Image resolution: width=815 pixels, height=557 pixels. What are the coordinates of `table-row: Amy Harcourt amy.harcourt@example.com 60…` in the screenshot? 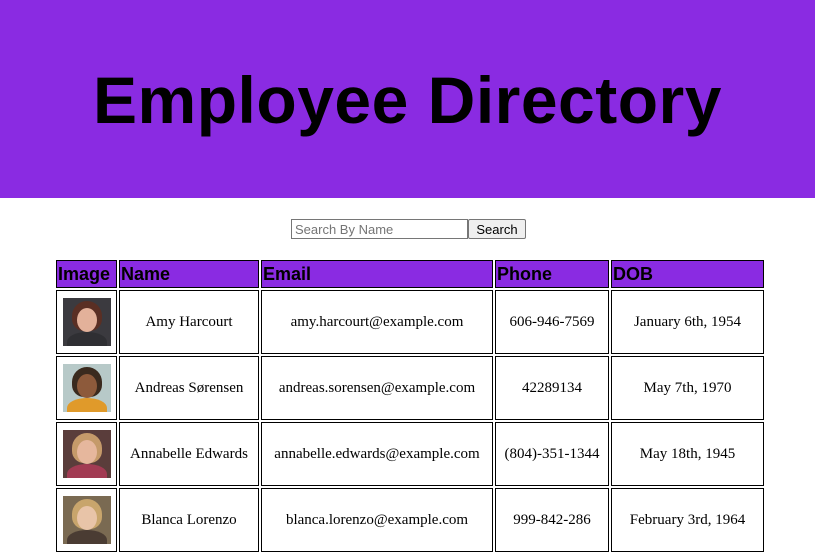 It's located at (410, 322).